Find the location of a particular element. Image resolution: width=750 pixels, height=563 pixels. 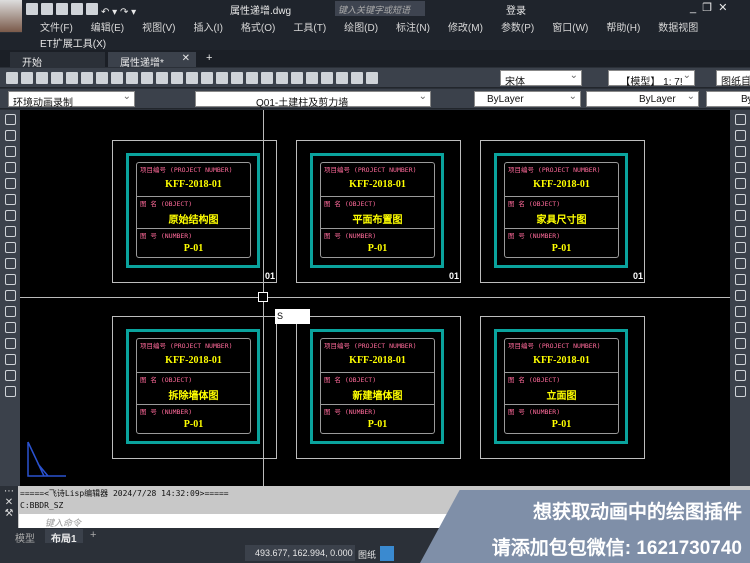

menu-dimension: 标注(N) is located at coordinates (404, 25).